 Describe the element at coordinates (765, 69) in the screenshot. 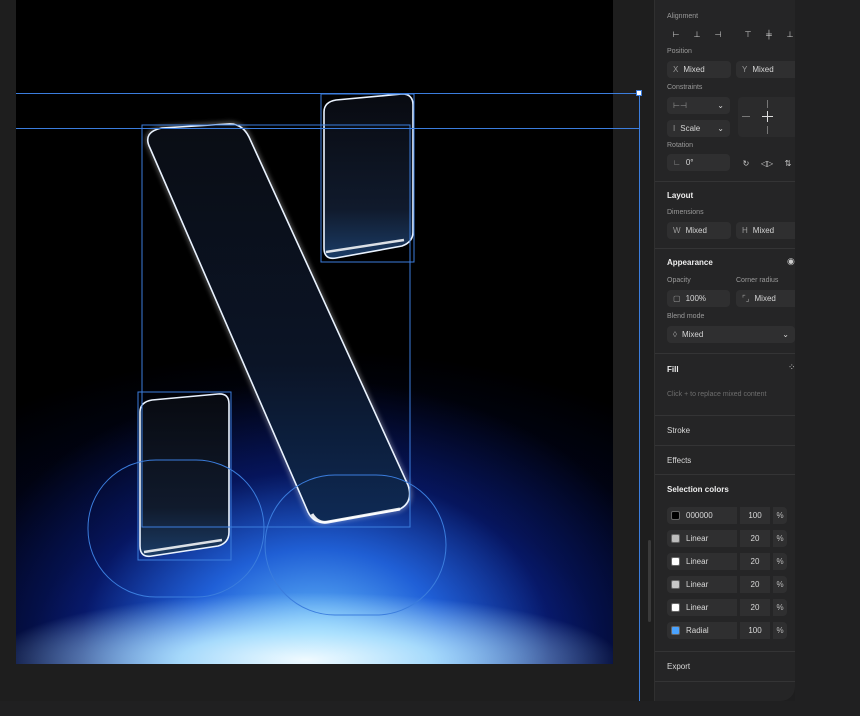

I see `position-y-field: Y Mixed` at that location.